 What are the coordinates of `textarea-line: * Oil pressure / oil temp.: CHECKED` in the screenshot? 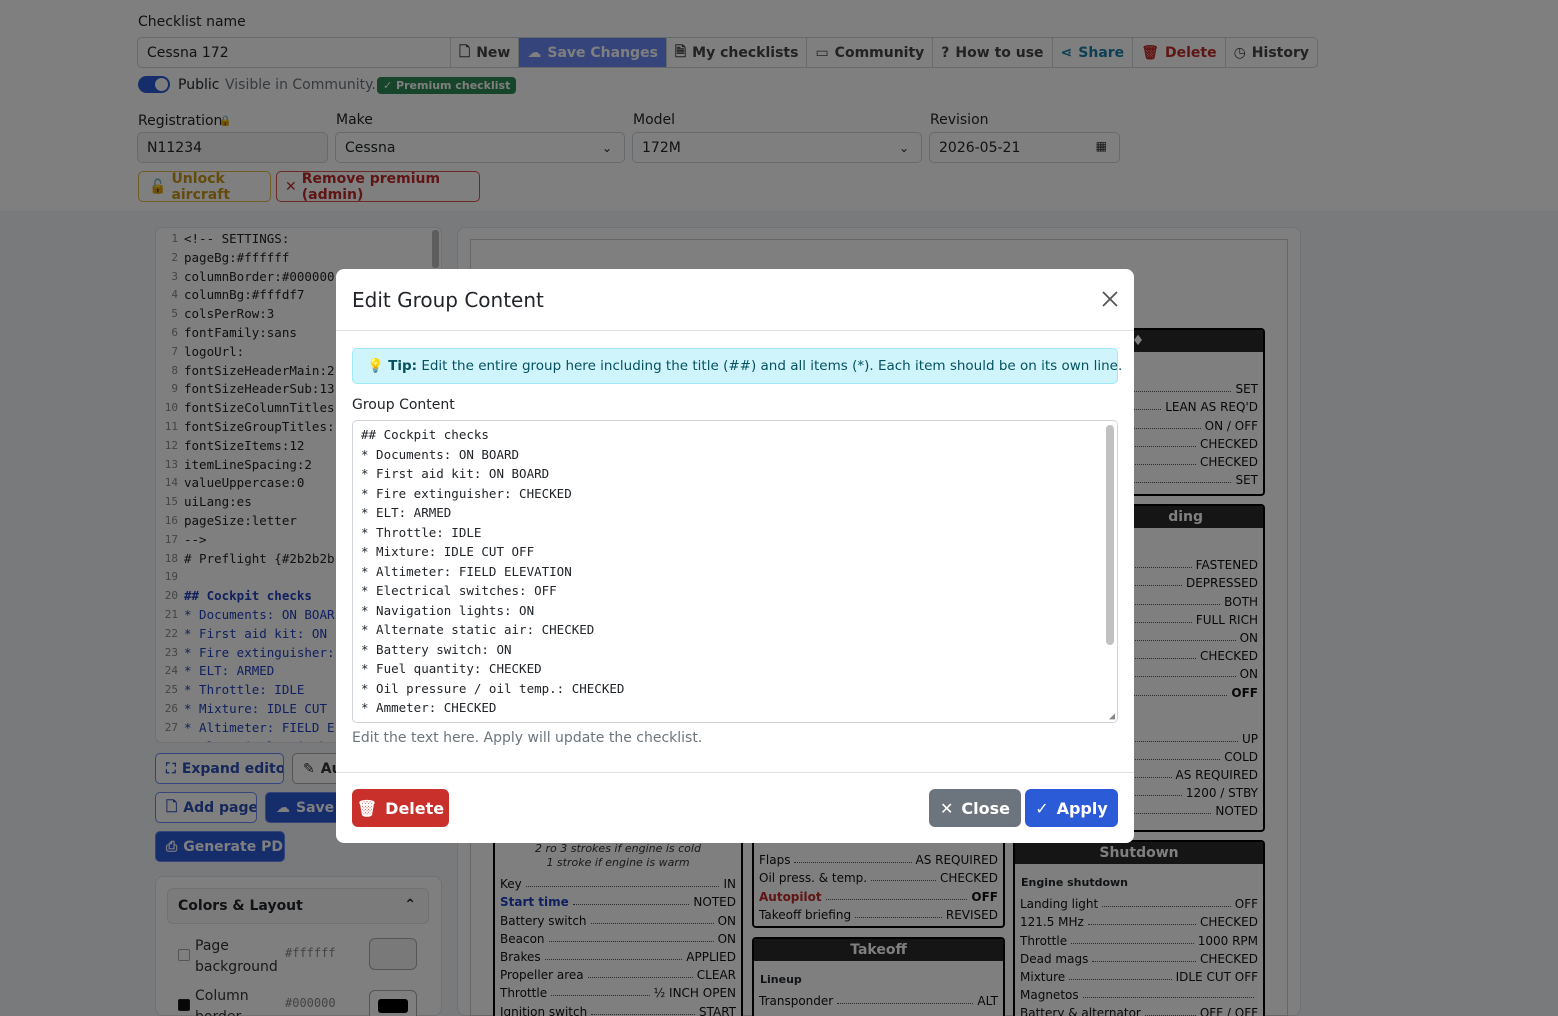 It's located at (493, 688).